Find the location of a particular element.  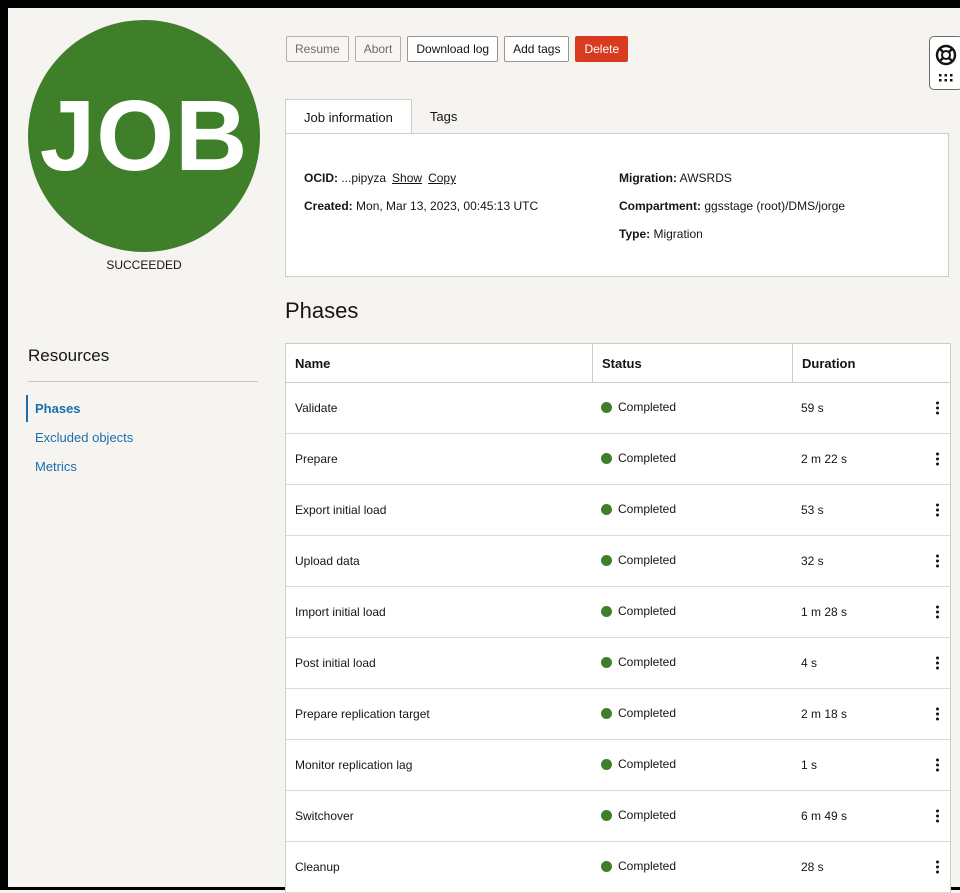

phase-duration: 1 m 28 s is located at coordinates (824, 612).